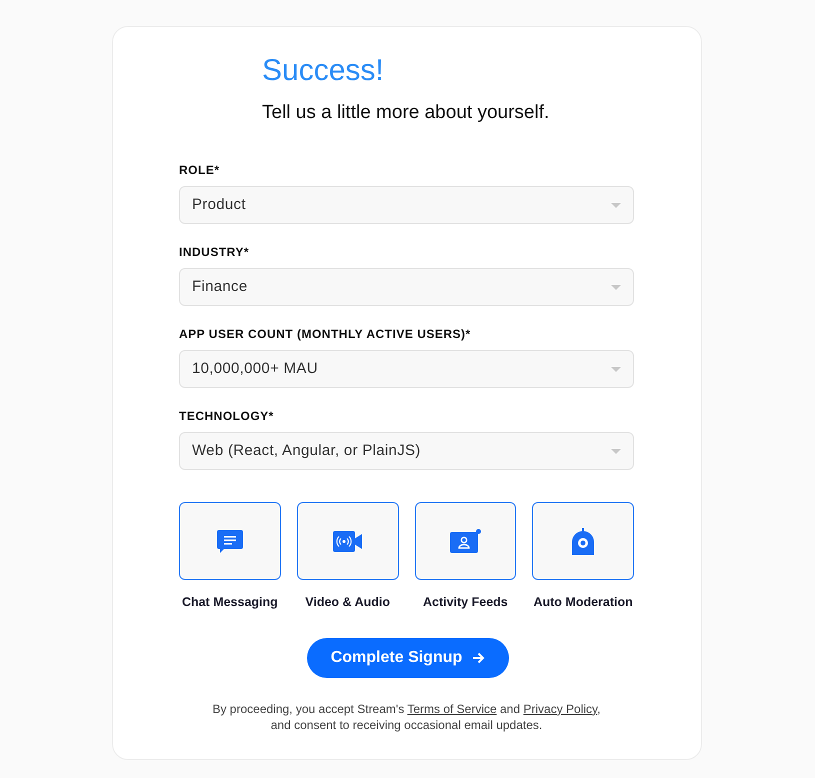 This screenshot has width=815, height=778. What do you see at coordinates (465, 602) in the screenshot?
I see `product-label: Activity Feeds` at bounding box center [465, 602].